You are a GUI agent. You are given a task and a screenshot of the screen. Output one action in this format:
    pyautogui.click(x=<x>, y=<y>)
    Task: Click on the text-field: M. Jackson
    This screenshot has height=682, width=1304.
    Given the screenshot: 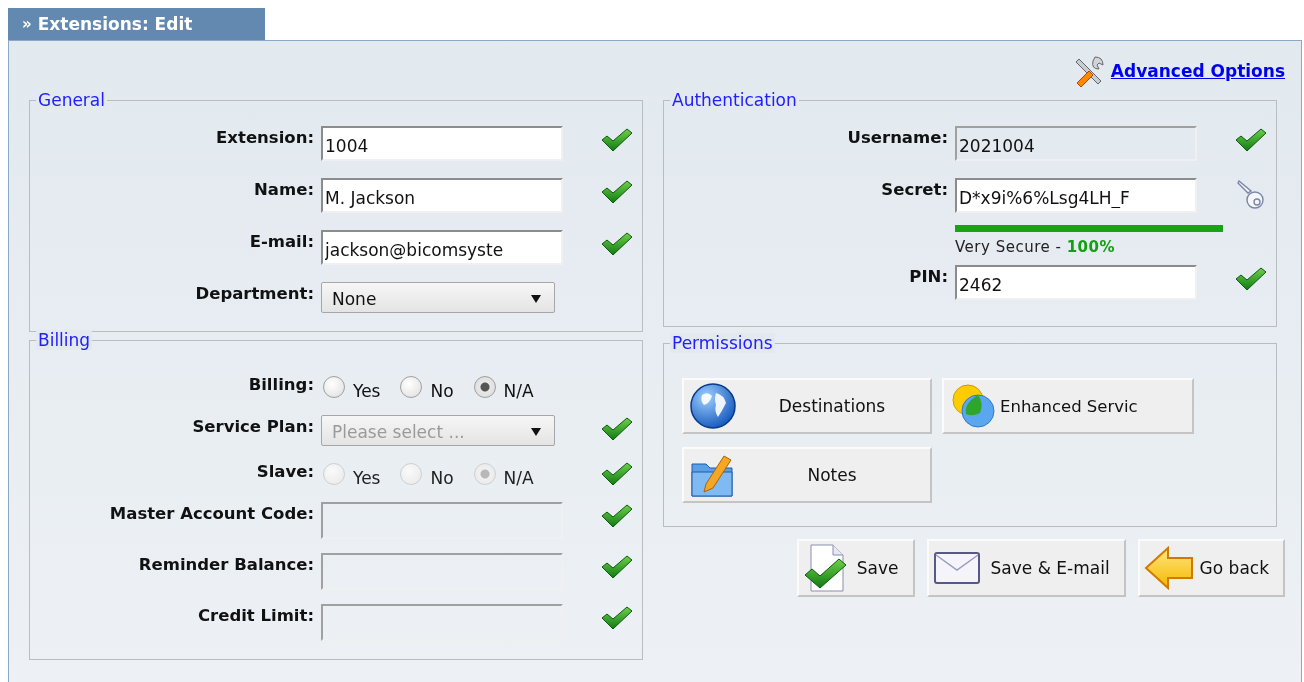 What is the action you would take?
    pyautogui.click(x=442, y=195)
    